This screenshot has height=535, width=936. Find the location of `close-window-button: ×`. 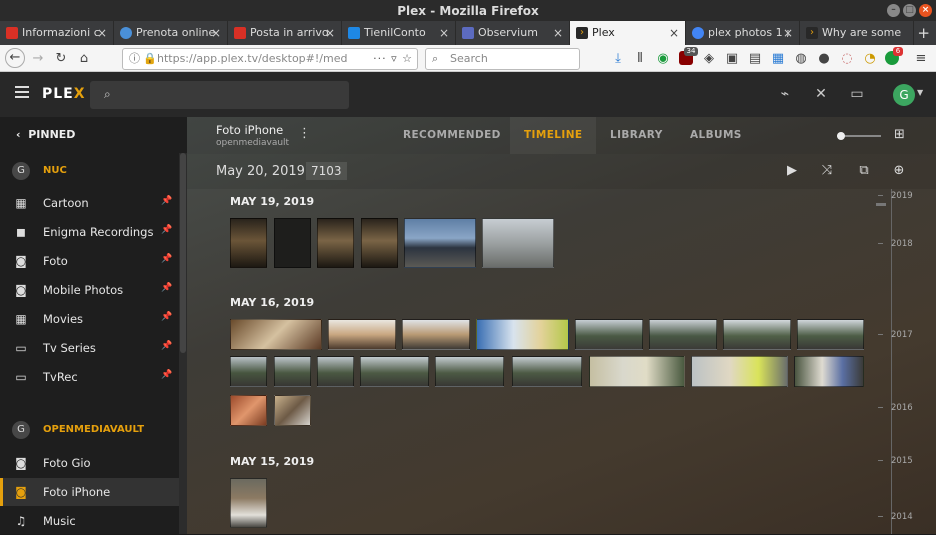

close-window-button: × is located at coordinates (925, 10).